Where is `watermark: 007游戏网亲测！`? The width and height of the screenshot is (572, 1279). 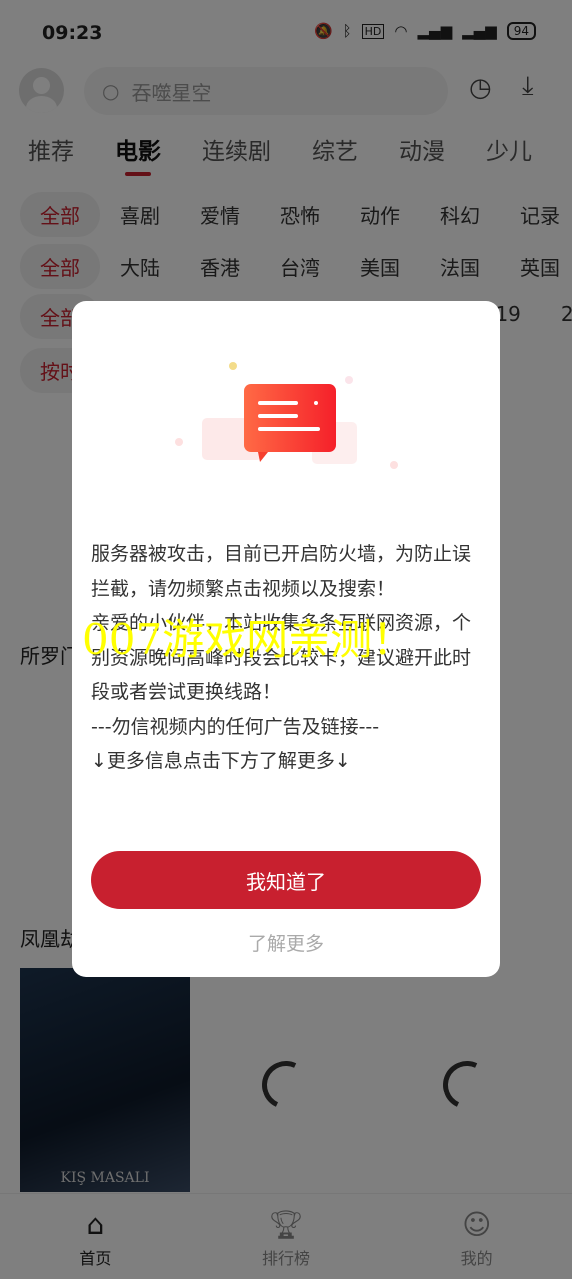 watermark: 007游戏网亲测！ is located at coordinates (248, 639).